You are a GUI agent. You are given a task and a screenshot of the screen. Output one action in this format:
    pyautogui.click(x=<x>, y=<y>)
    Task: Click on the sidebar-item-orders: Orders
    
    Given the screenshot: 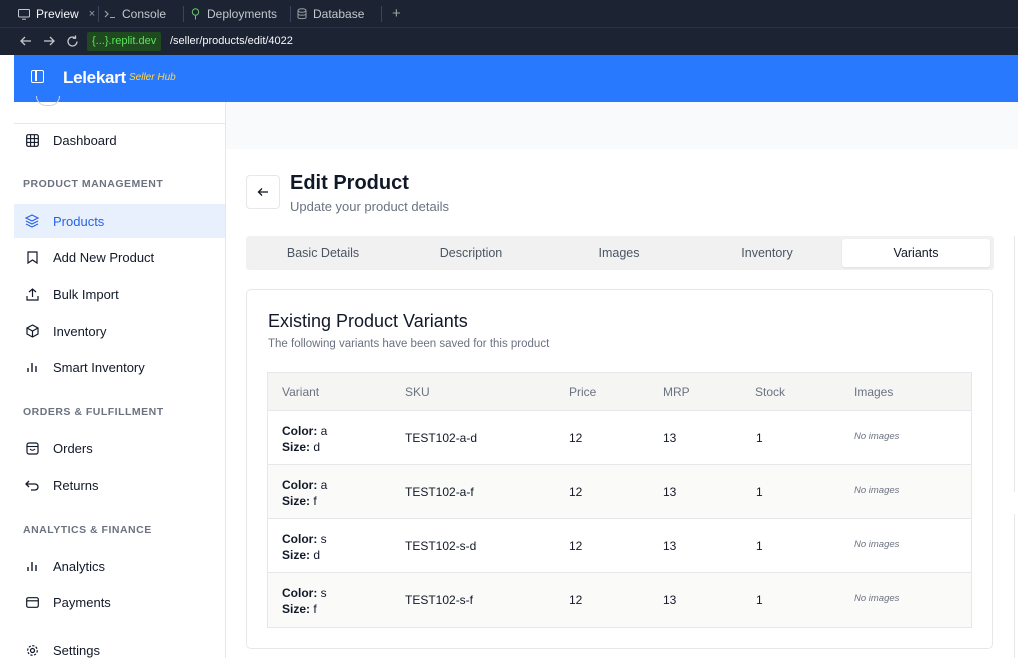 What is the action you would take?
    pyautogui.click(x=119, y=448)
    